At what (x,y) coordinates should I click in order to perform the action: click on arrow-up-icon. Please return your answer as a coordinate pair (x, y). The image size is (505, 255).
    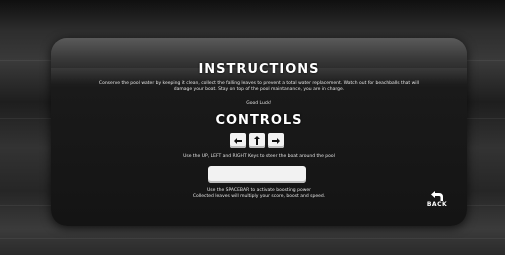
    Looking at the image, I should click on (257, 140).